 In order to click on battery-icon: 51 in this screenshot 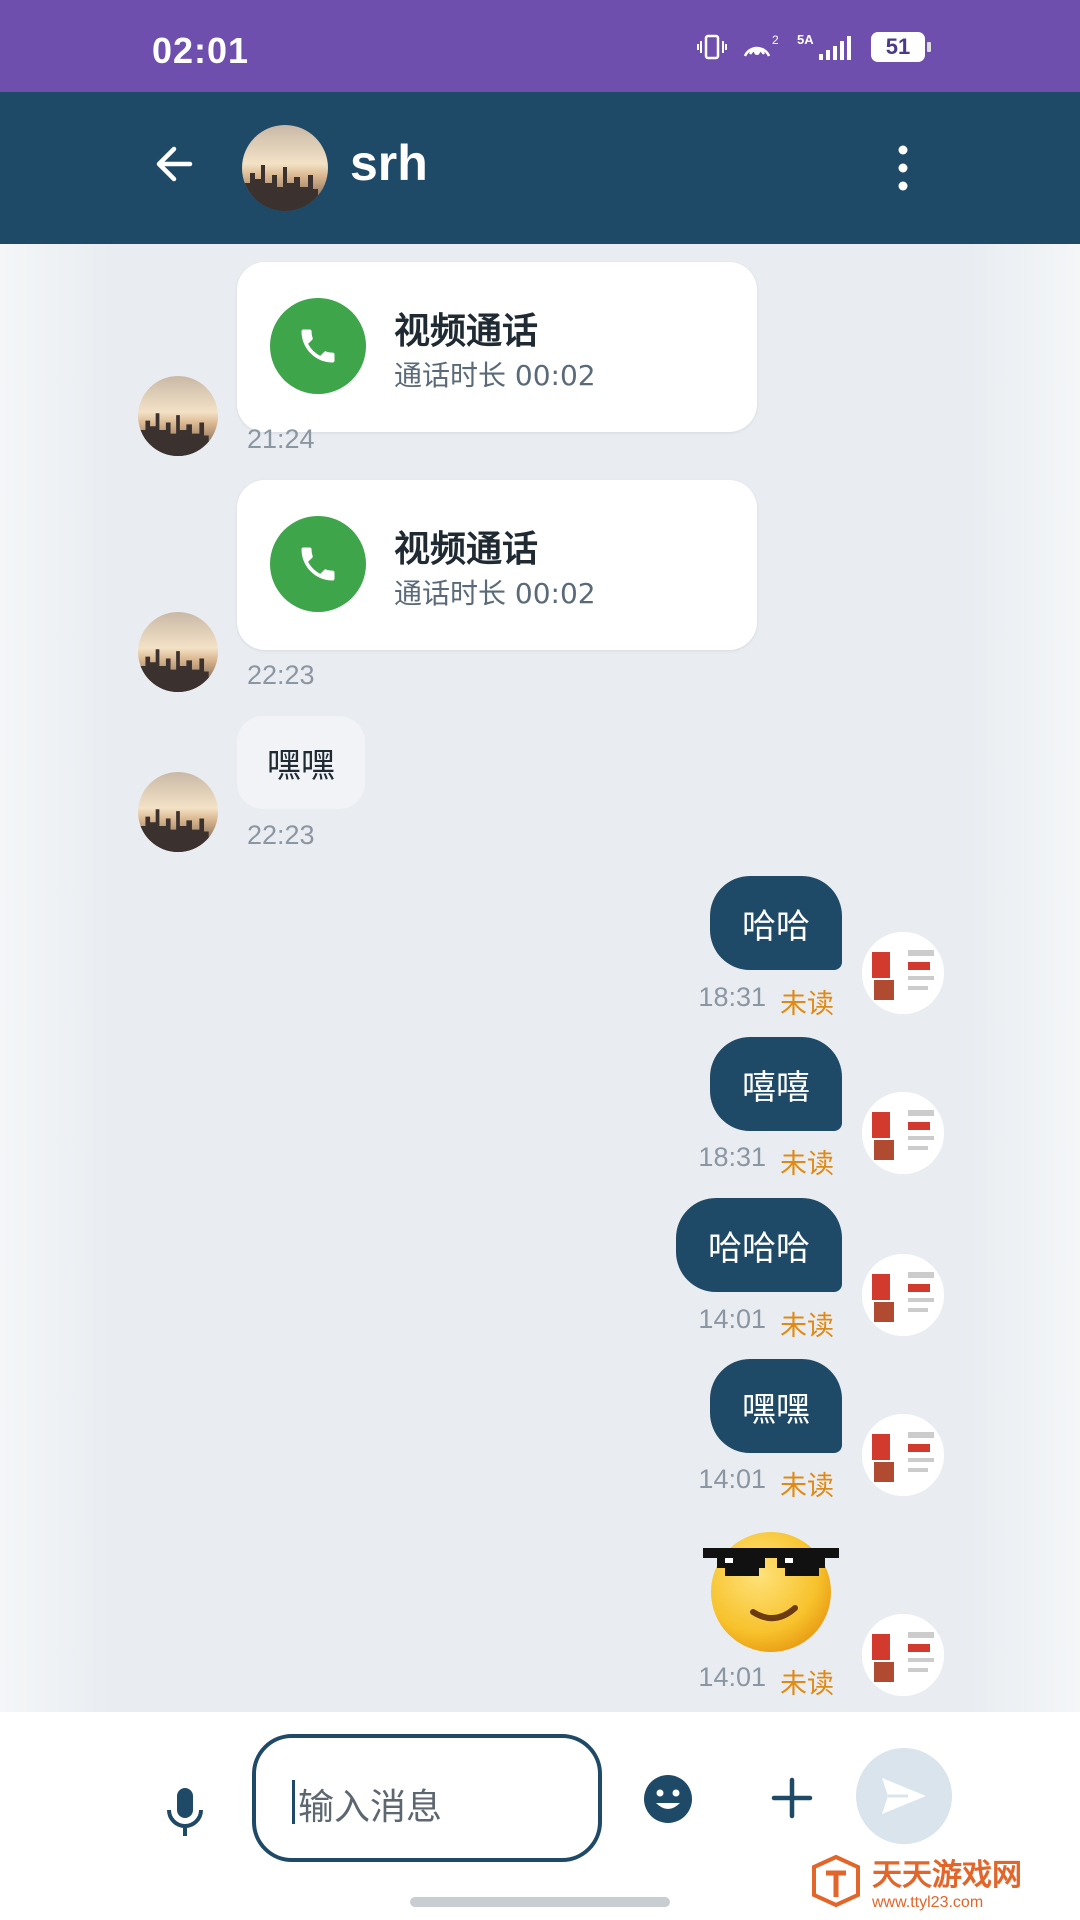, I will do `click(901, 47)`.